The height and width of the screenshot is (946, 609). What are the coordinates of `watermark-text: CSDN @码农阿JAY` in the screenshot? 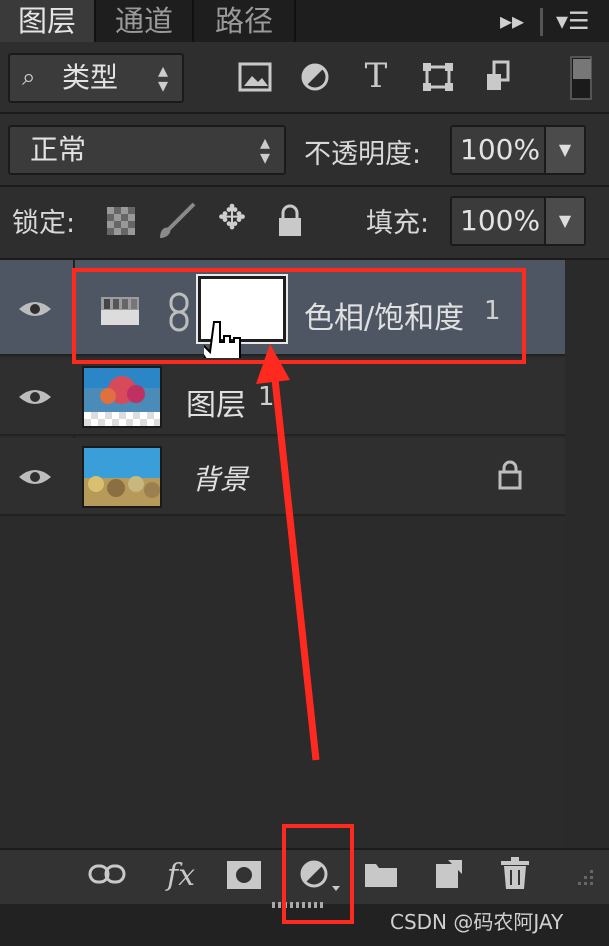 It's located at (477, 922).